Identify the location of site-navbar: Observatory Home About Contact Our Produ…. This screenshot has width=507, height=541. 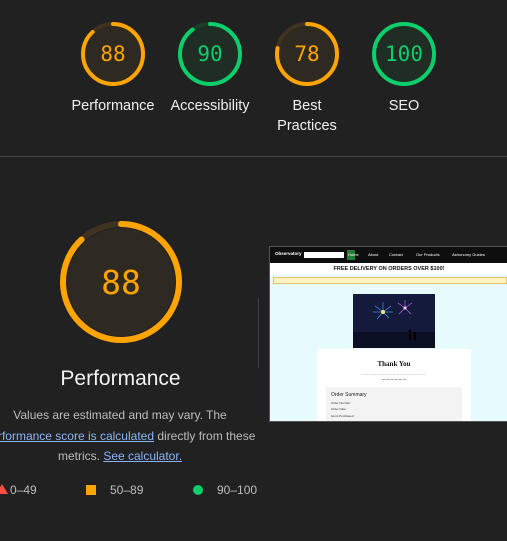
(388, 255).